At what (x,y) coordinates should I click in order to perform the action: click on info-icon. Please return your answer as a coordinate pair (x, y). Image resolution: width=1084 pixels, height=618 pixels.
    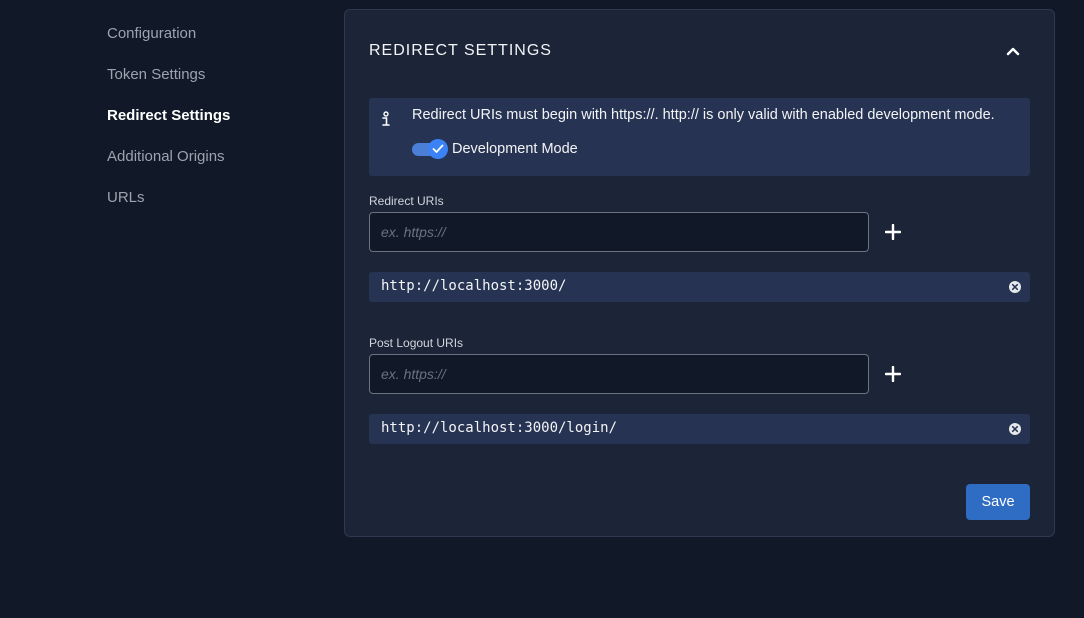
    Looking at the image, I should click on (386, 118).